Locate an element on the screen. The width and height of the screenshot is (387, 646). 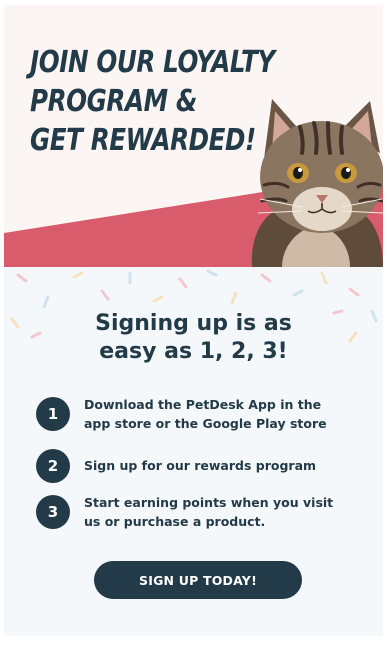
hero-title-line-1: JOIN OUR LOYALTY is located at coordinates (152, 62).